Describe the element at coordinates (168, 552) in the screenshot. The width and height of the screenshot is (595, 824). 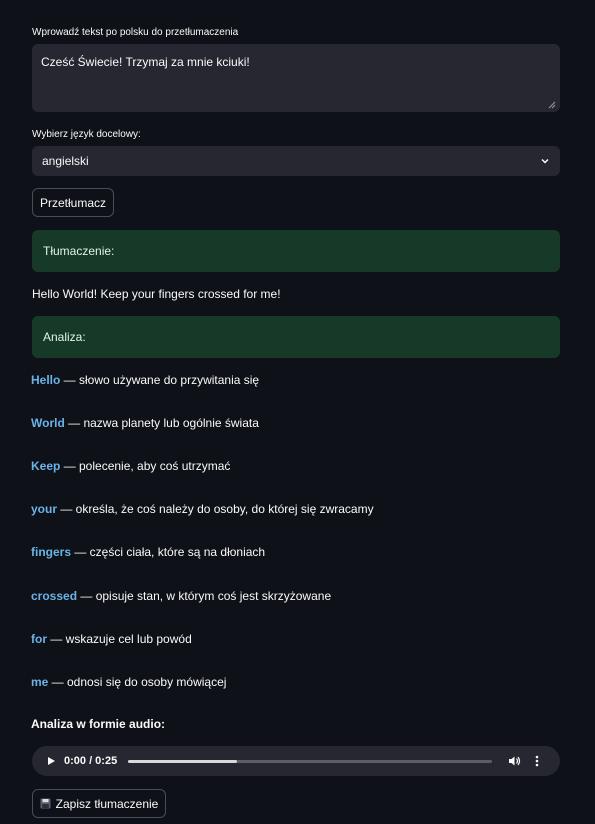
I see `analysis-description: — części ciała, które są na dłoniach` at that location.